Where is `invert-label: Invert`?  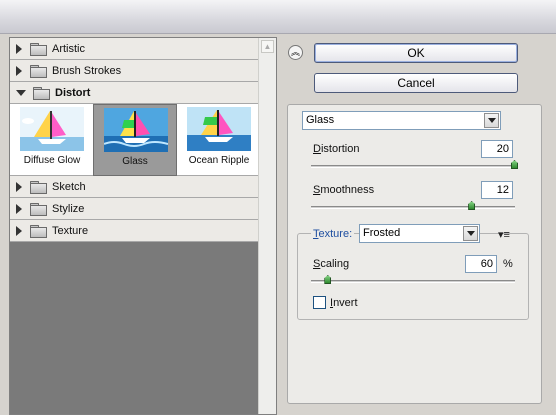
invert-label: Invert is located at coordinates (344, 303).